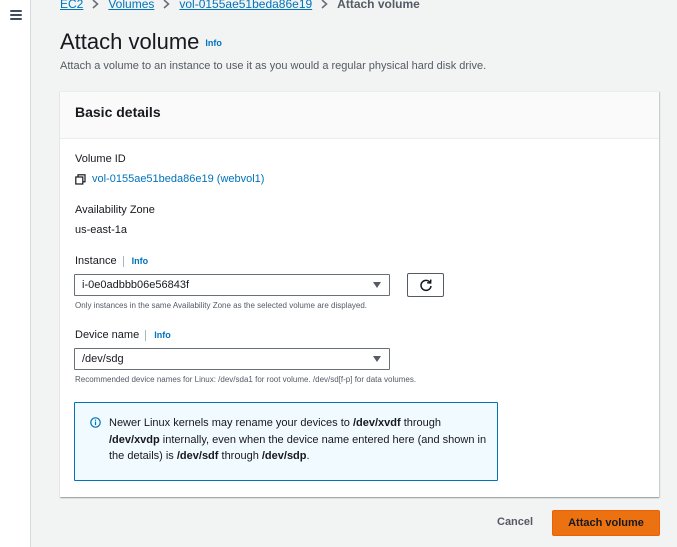 This screenshot has height=547, width=677. I want to click on volume-id-text: vol-0155ae51beda86e19 (webvol1), so click(178, 179).